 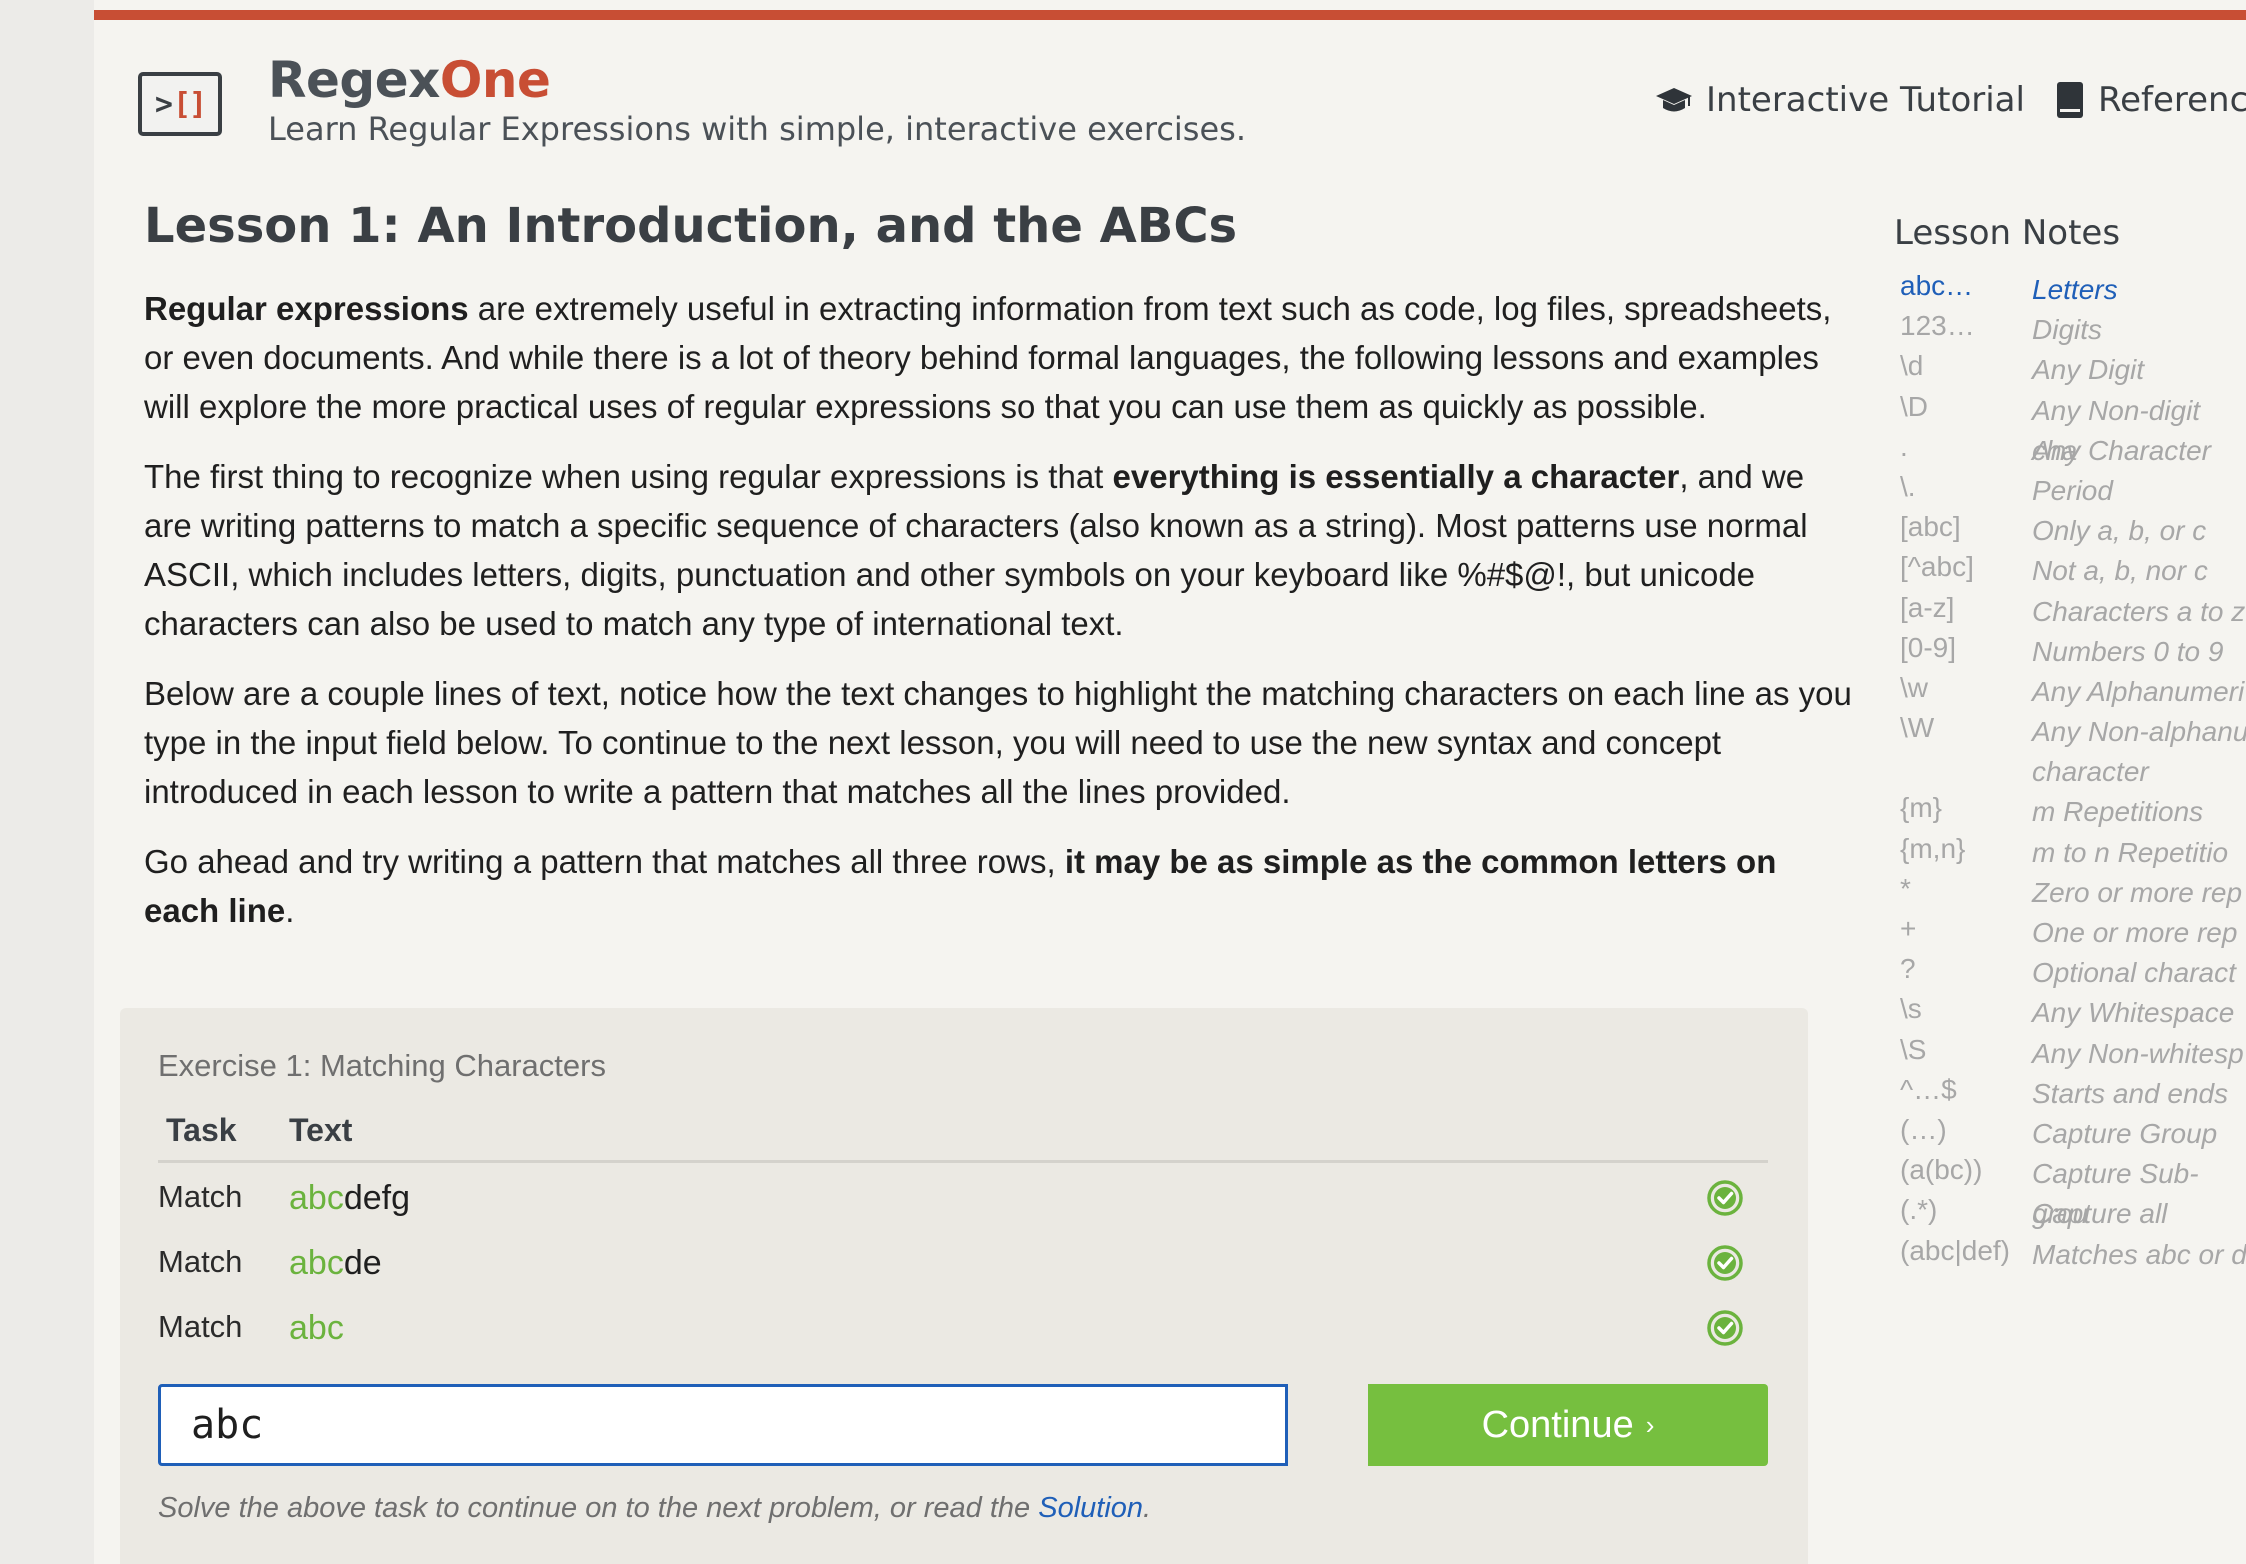 What do you see at coordinates (2138, 691) in the screenshot?
I see `note-description: Any Alphanumeri` at bounding box center [2138, 691].